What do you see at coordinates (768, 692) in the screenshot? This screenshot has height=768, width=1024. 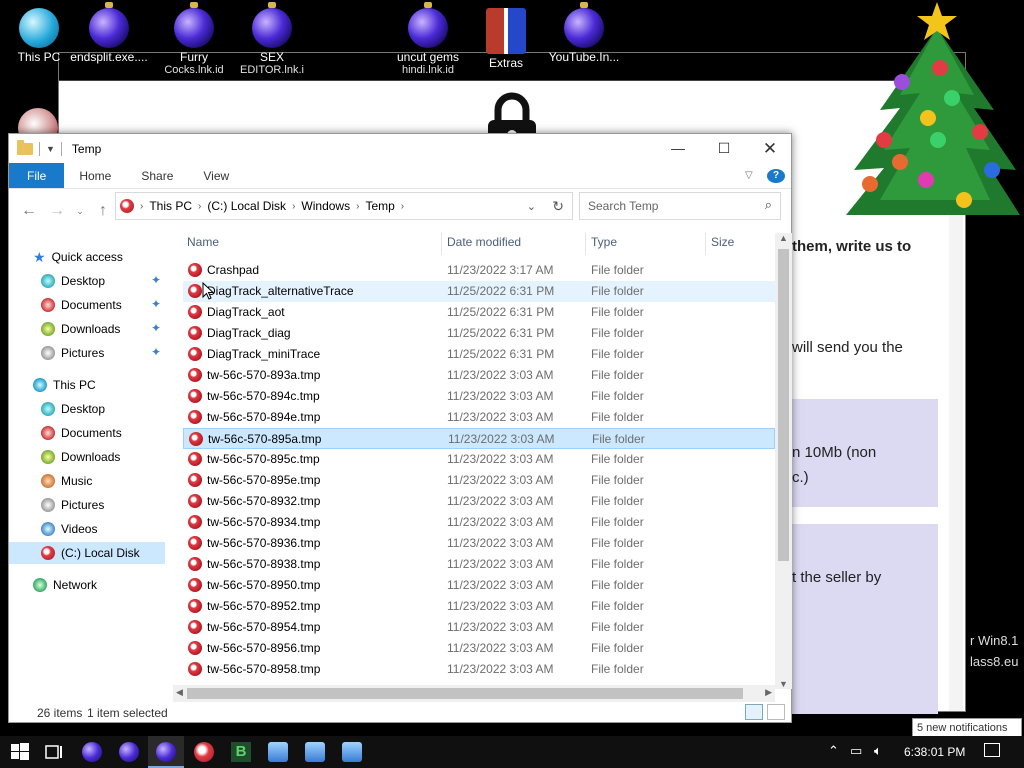 I see `scroll-right-icon: ▶` at bounding box center [768, 692].